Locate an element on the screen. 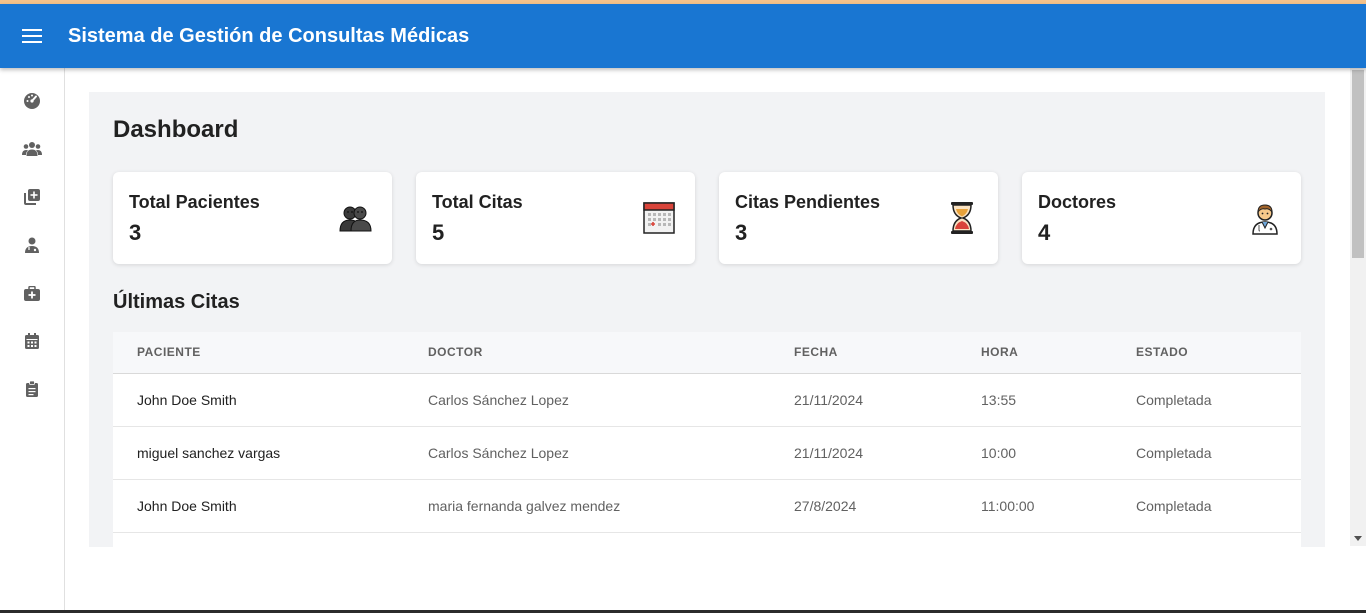  column-header-status: ESTADO is located at coordinates (1206, 353).